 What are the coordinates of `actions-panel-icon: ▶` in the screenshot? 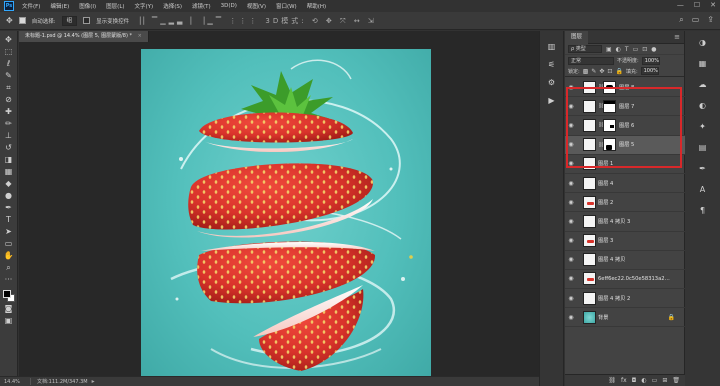 It's located at (552, 101).